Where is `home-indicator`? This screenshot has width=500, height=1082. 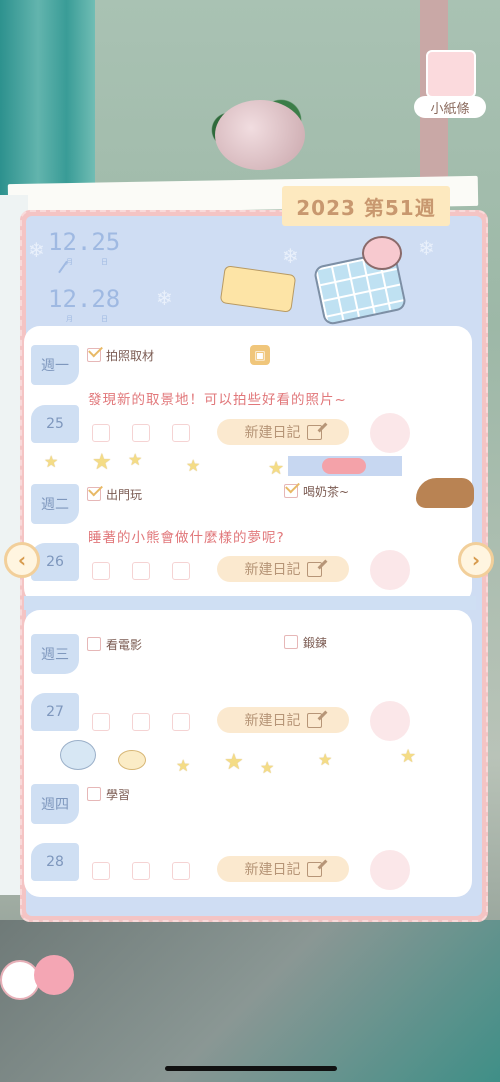 home-indicator is located at coordinates (251, 1068).